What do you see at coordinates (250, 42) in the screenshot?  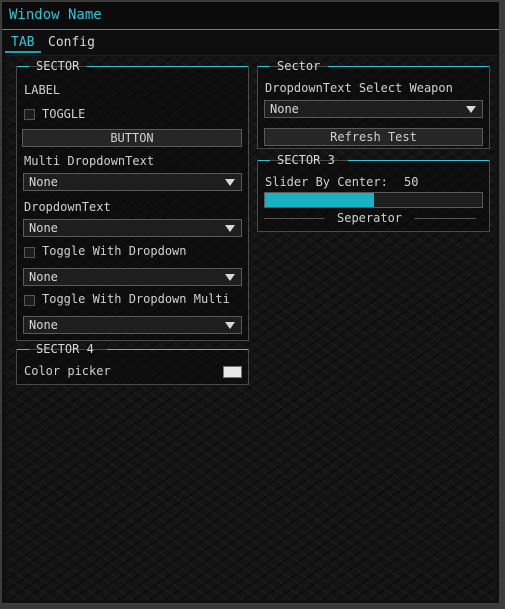 I see `tab-bar: TAB Config` at bounding box center [250, 42].